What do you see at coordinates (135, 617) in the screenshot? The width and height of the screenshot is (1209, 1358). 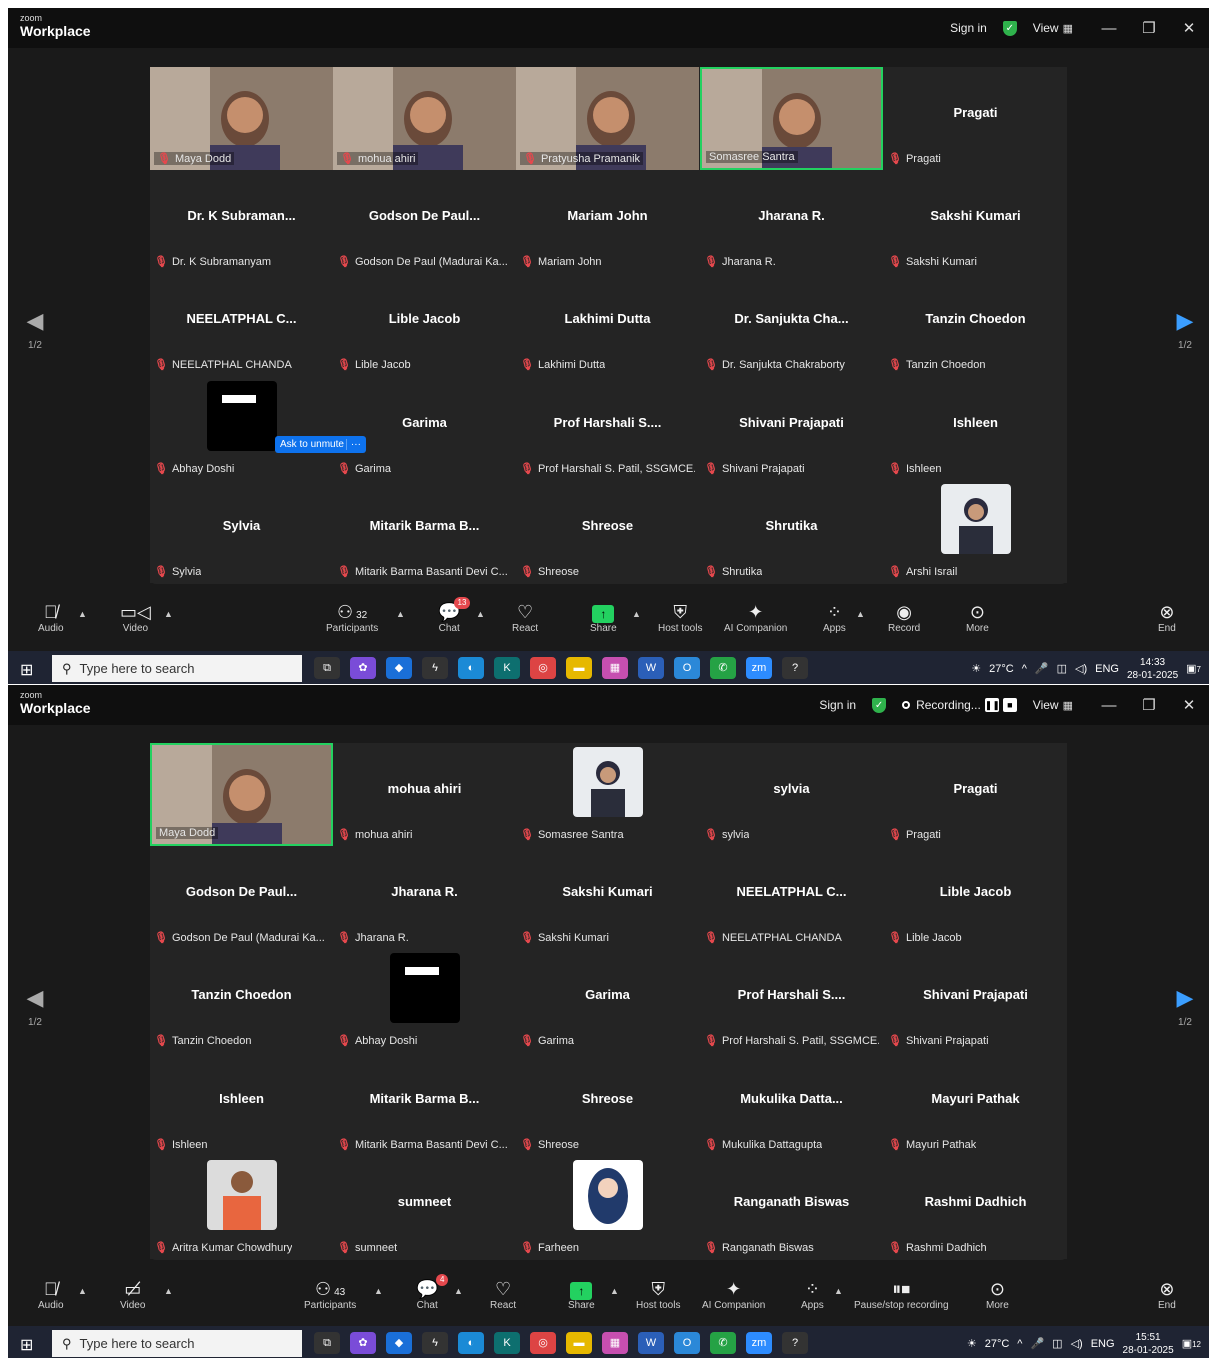 I see `video-button: ▭◁ Video` at bounding box center [135, 617].